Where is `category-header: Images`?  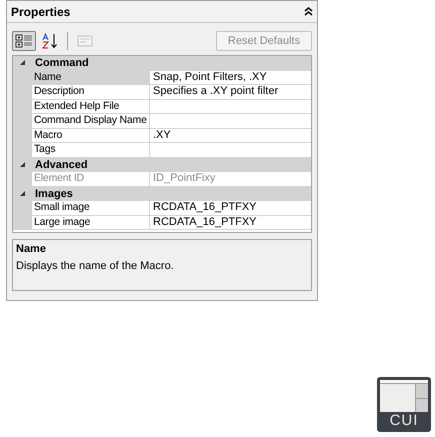 category-header: Images is located at coordinates (52, 194).